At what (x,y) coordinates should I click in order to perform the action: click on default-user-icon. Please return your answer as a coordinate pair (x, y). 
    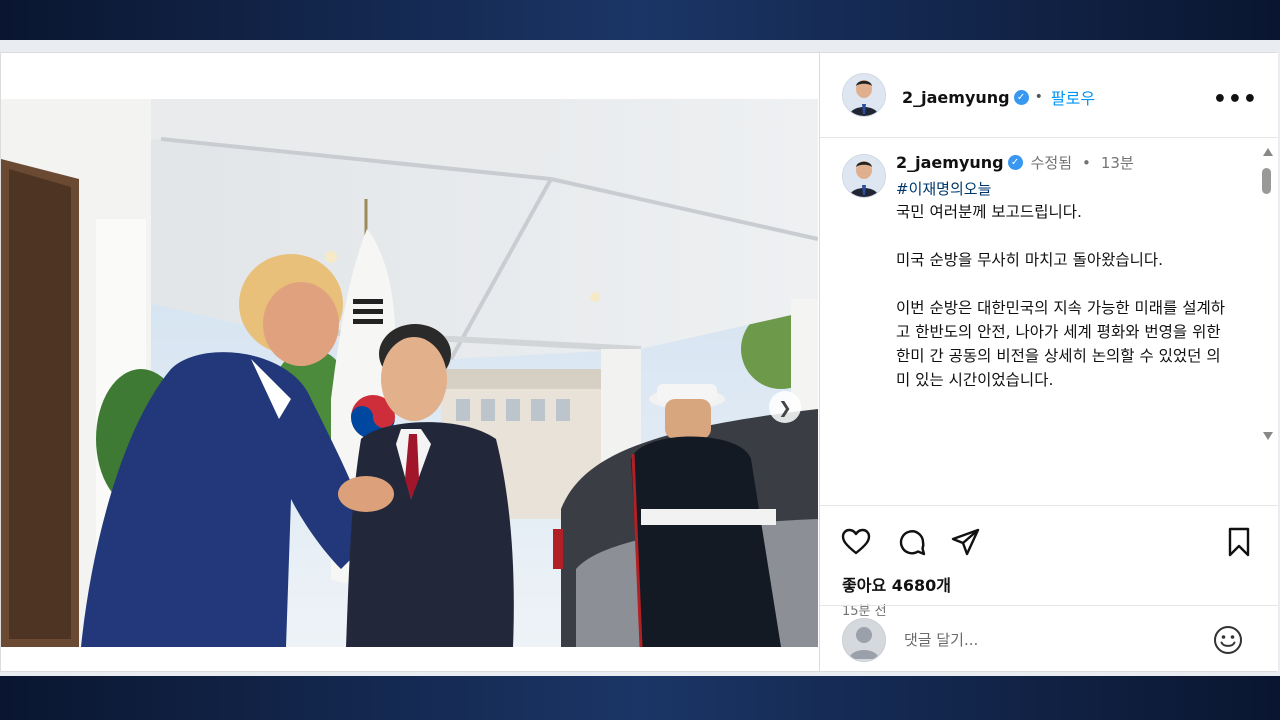
    Looking at the image, I should click on (864, 640).